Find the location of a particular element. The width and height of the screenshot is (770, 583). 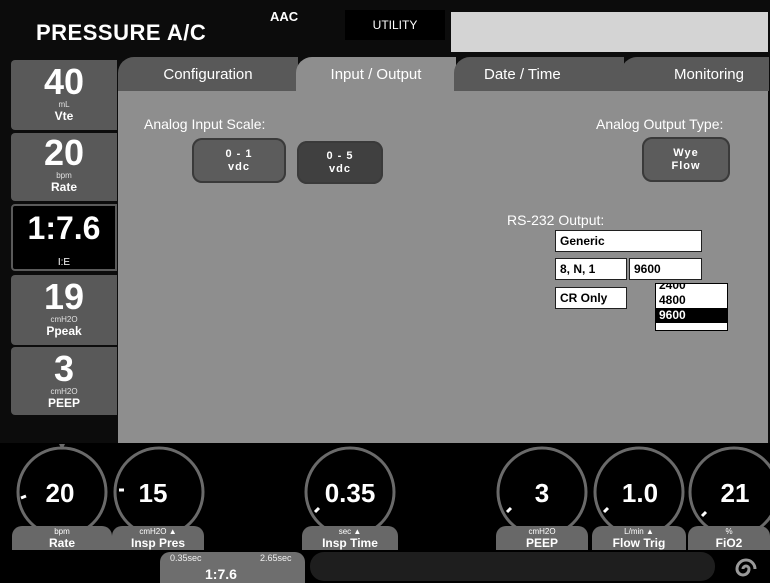

param-vte: 40 mL Vte is located at coordinates (64, 95).